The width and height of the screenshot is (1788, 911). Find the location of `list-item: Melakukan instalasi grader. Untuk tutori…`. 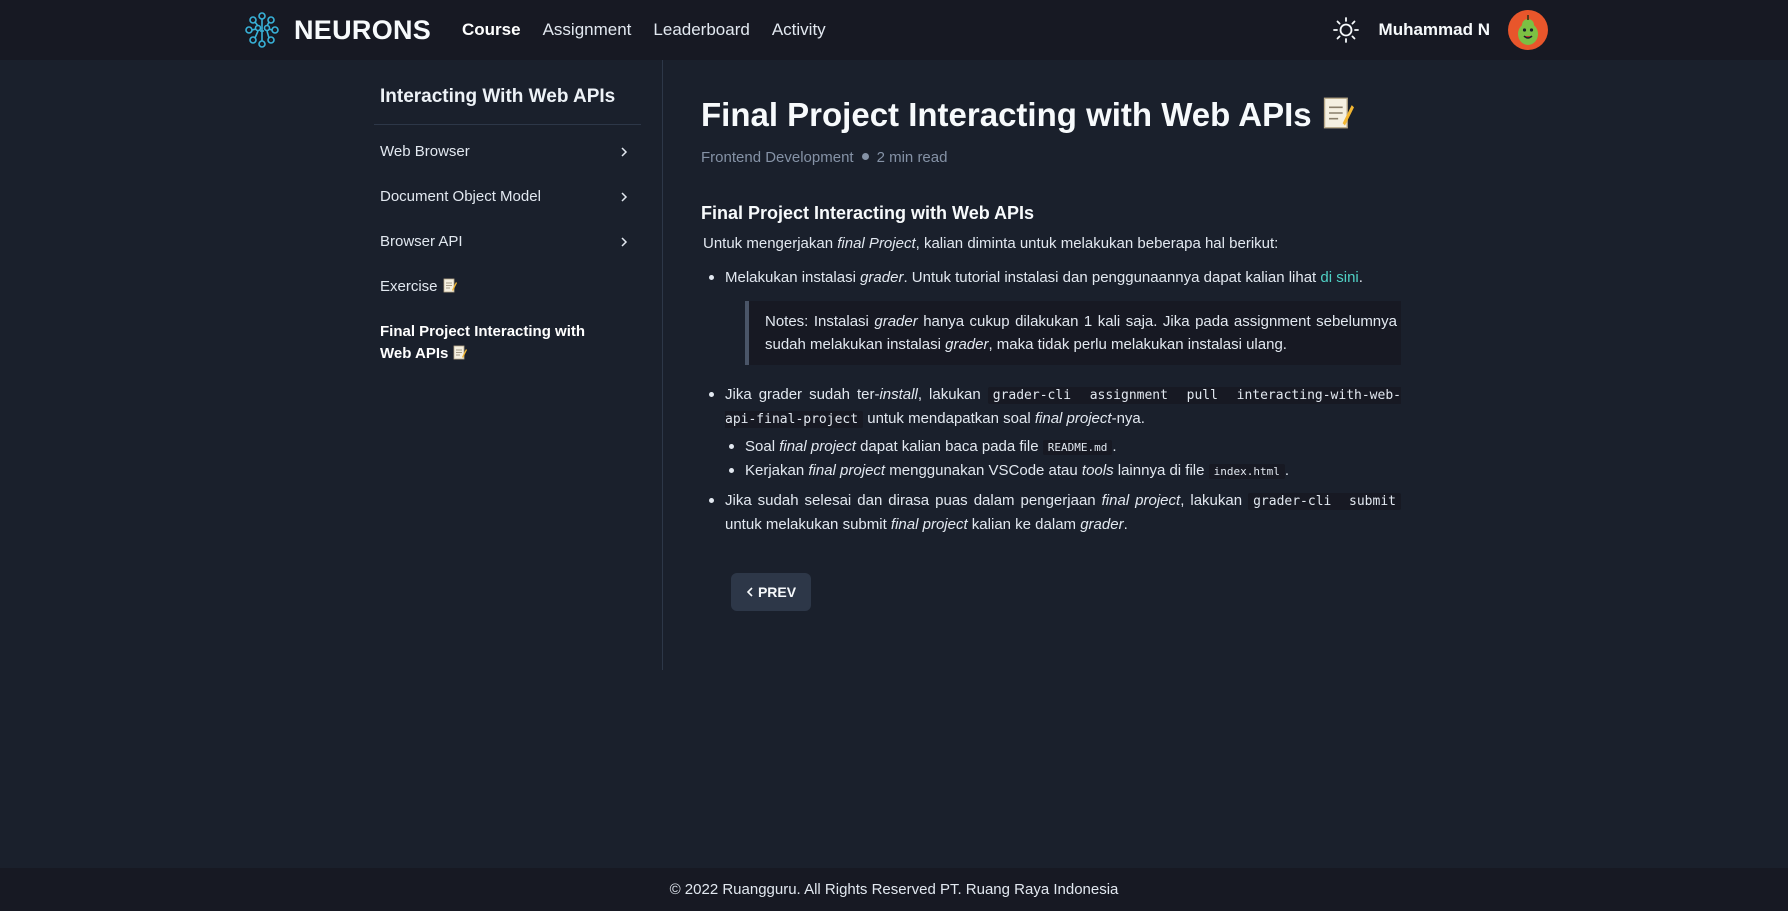

list-item: Melakukan instalasi grader. Untuk tutori… is located at coordinates (1052, 315).